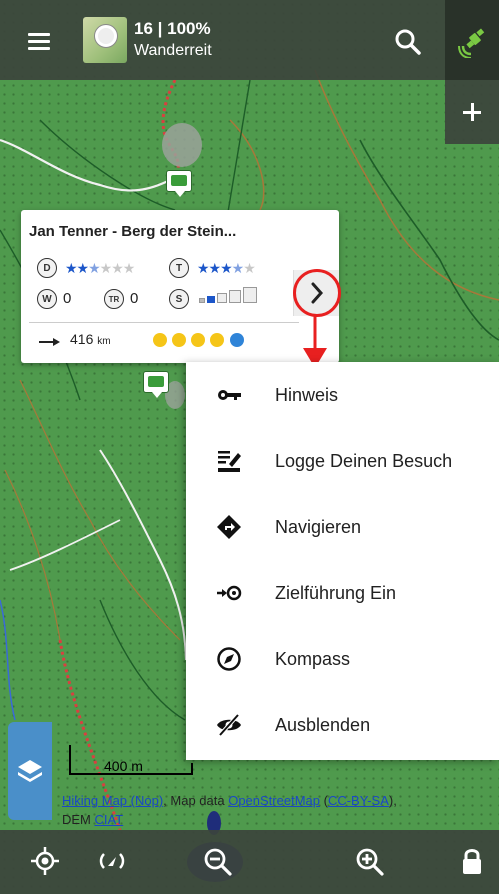  Describe the element at coordinates (472, 112) in the screenshot. I see `zoom-in-side-button` at that location.